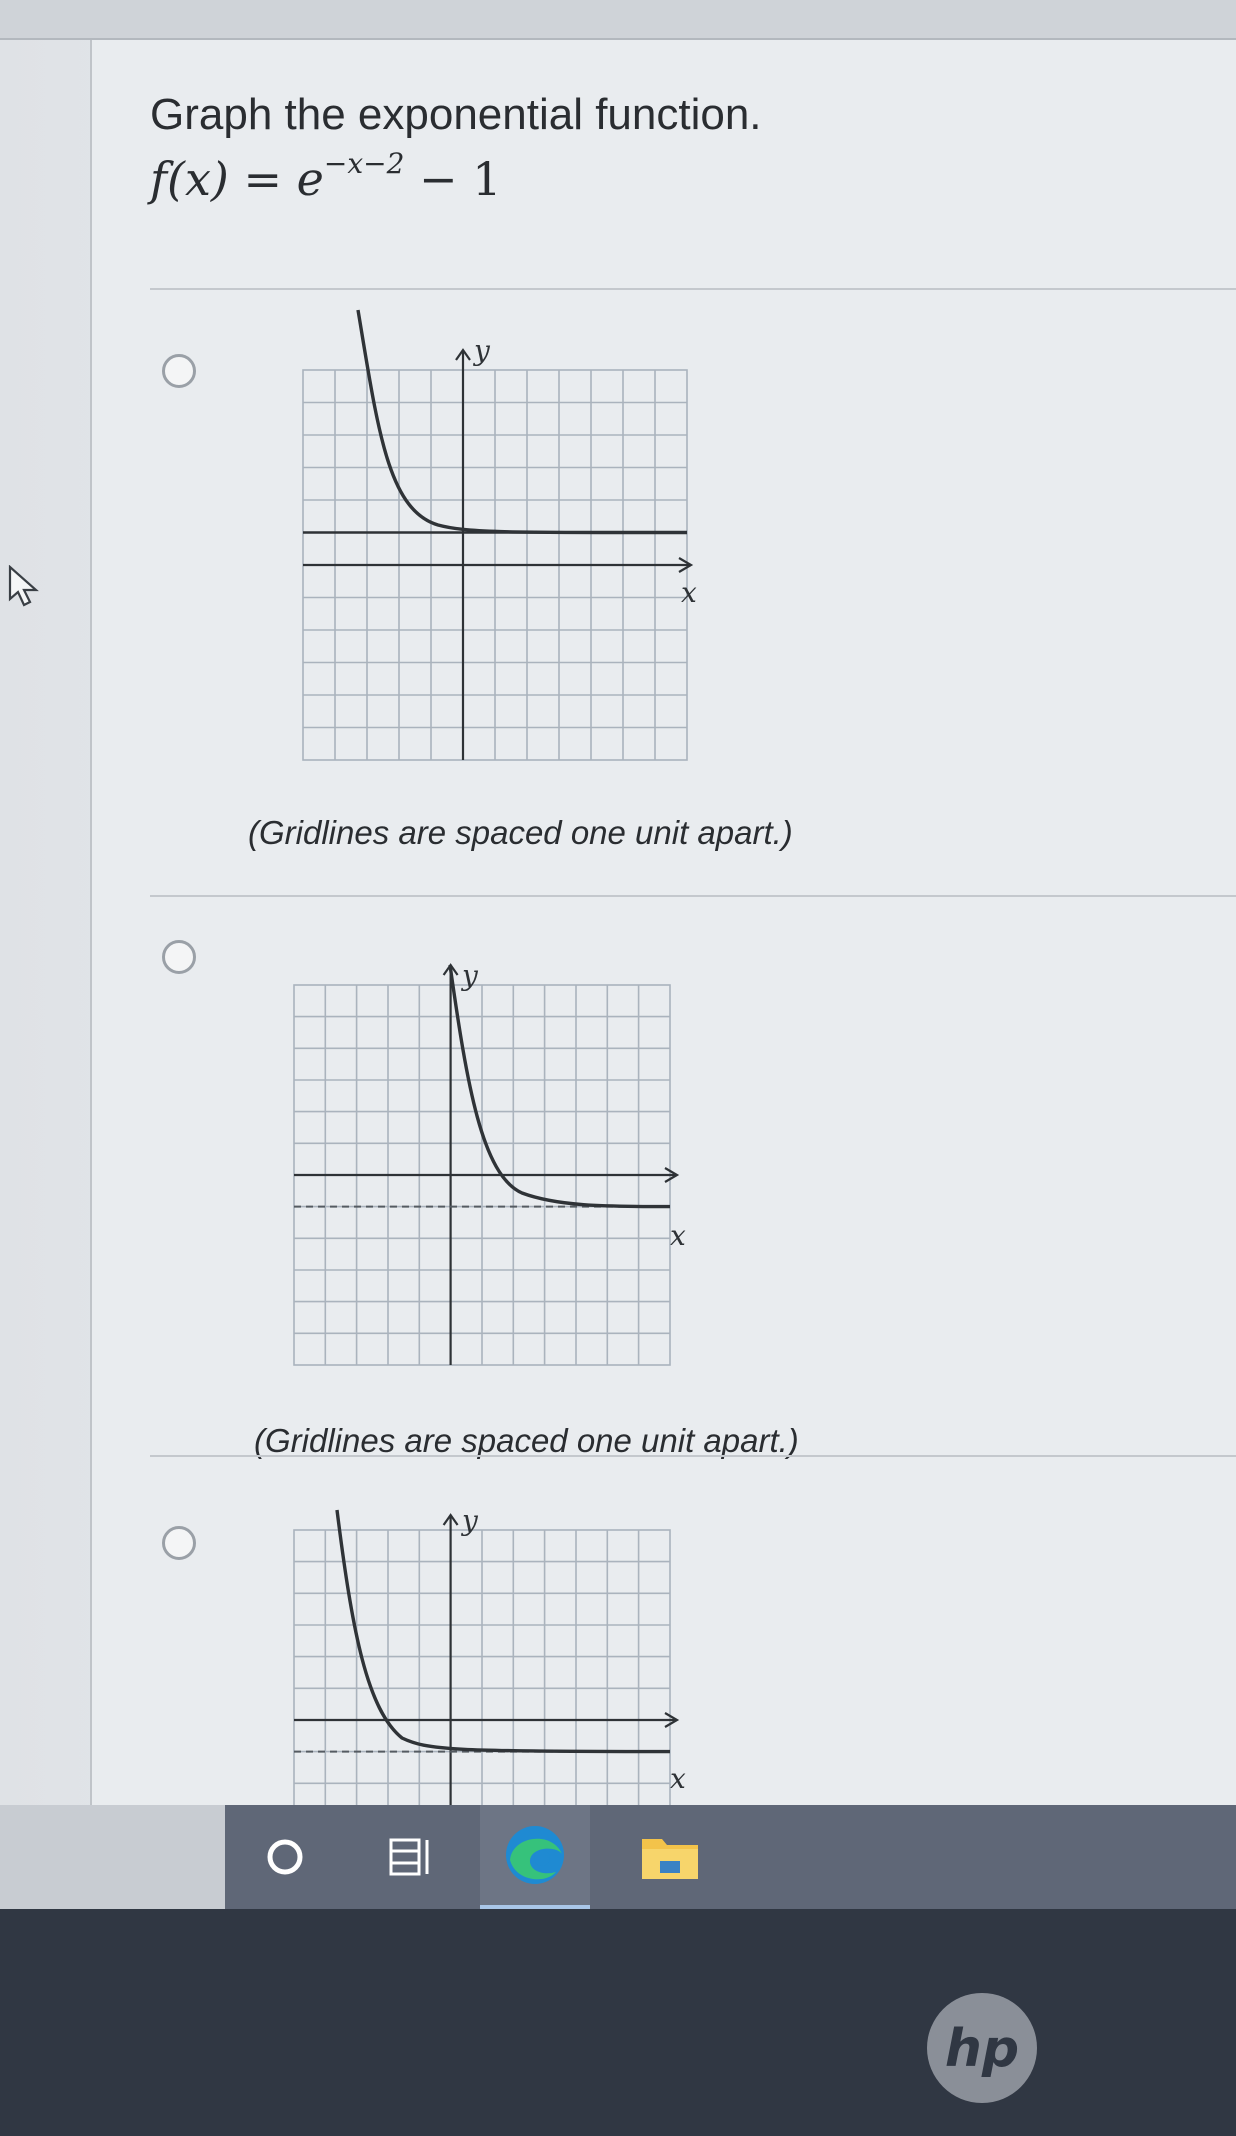 This screenshot has height=2136, width=1236. Describe the element at coordinates (469, 1520) in the screenshot. I see `choice-c-y-label: y` at that location.